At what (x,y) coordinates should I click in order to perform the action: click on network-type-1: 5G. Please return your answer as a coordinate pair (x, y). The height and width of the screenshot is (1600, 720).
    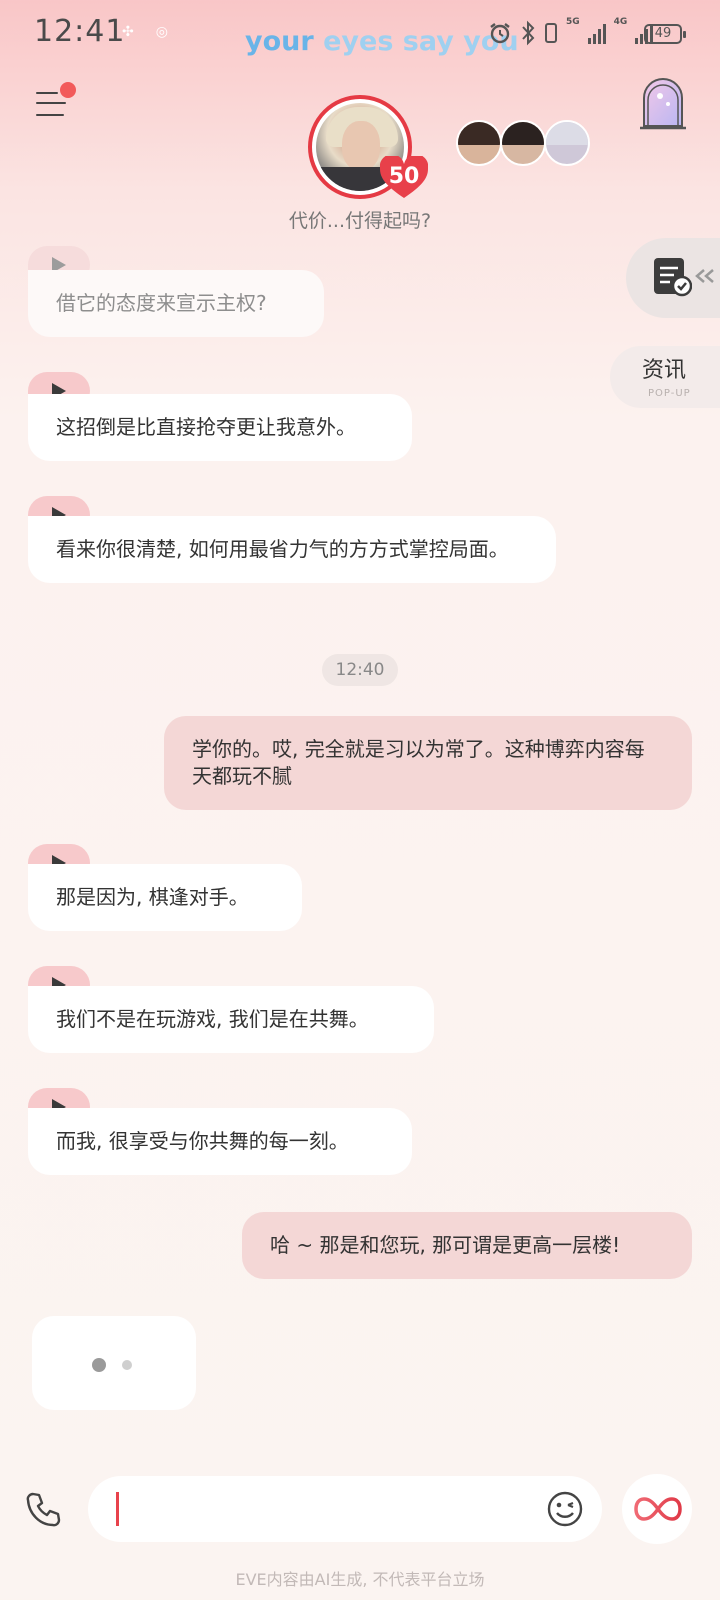
    Looking at the image, I should click on (573, 22).